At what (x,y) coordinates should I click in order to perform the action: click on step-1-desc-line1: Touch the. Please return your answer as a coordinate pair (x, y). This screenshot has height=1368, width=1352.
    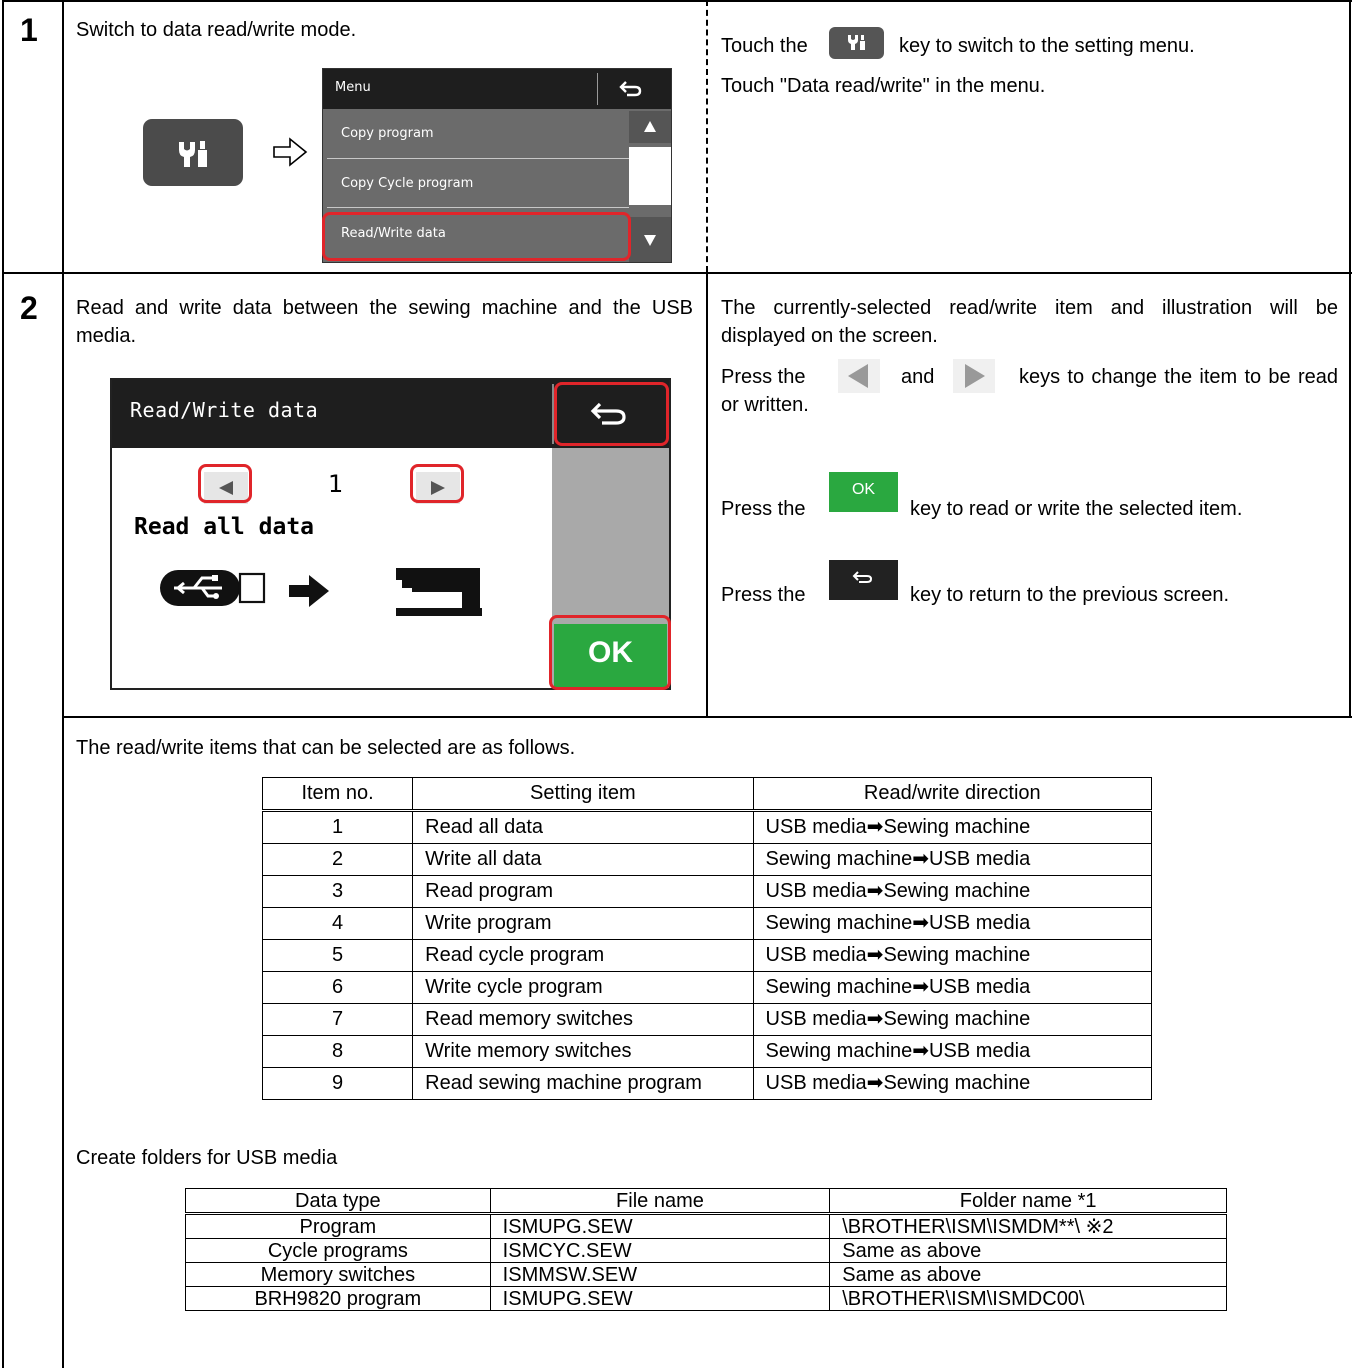
    Looking at the image, I should click on (764, 46).